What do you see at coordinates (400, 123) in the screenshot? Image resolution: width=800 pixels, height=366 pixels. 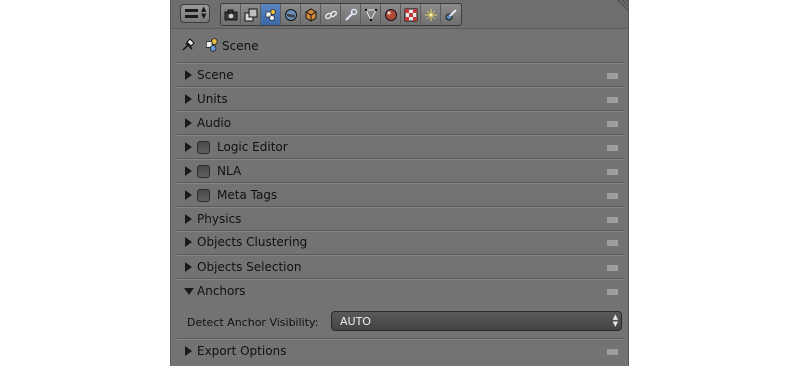 I see `panel-audio: Audio` at bounding box center [400, 123].